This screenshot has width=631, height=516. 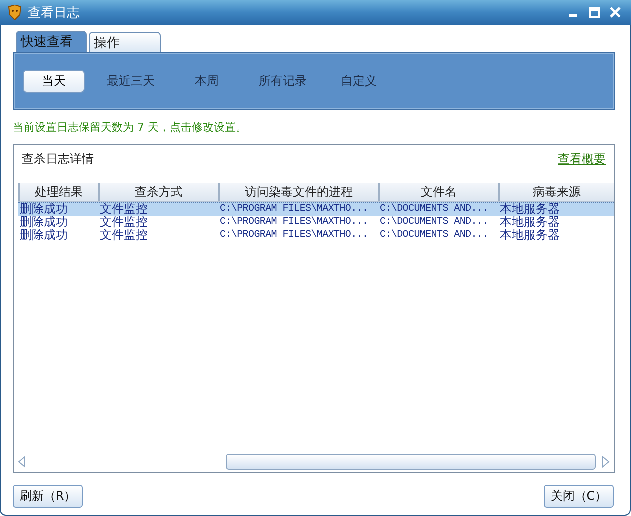 I want to click on retention-notice: 当前设置日志保留天数为 7 天，点击修改设置。, so click(x=314, y=127).